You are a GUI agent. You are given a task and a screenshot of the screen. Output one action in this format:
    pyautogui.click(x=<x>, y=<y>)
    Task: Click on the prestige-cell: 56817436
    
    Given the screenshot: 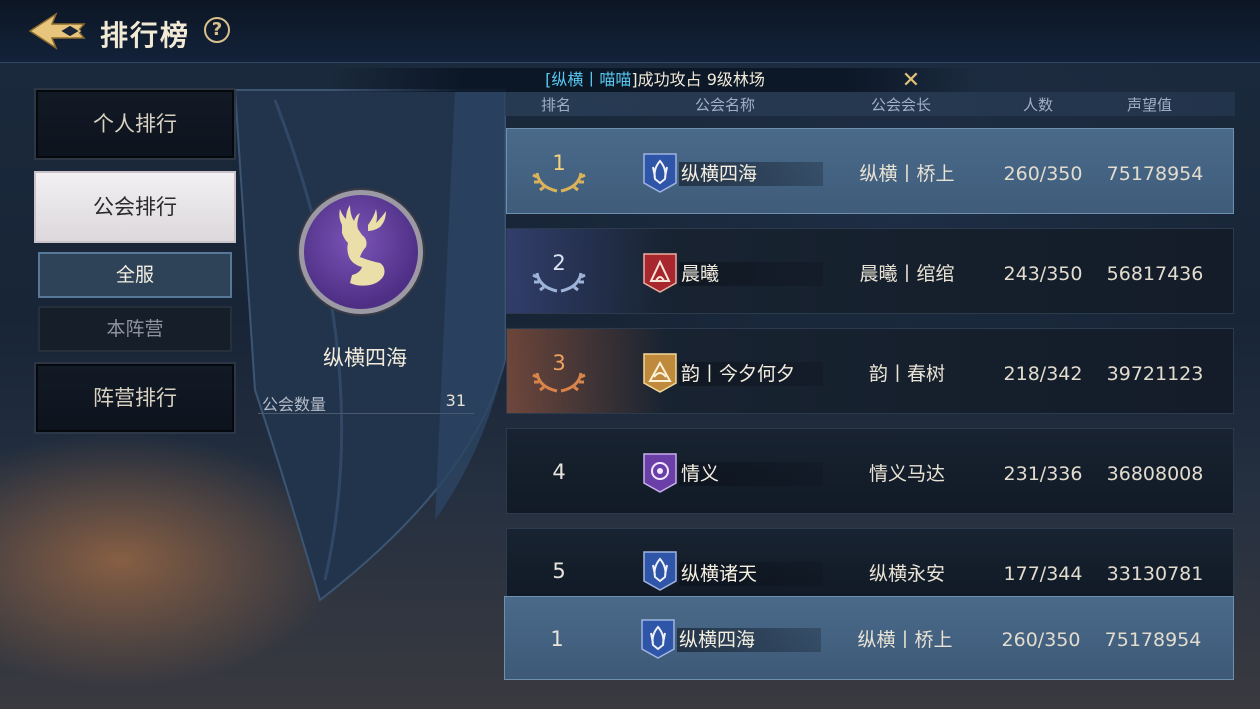 What is the action you would take?
    pyautogui.click(x=1155, y=274)
    